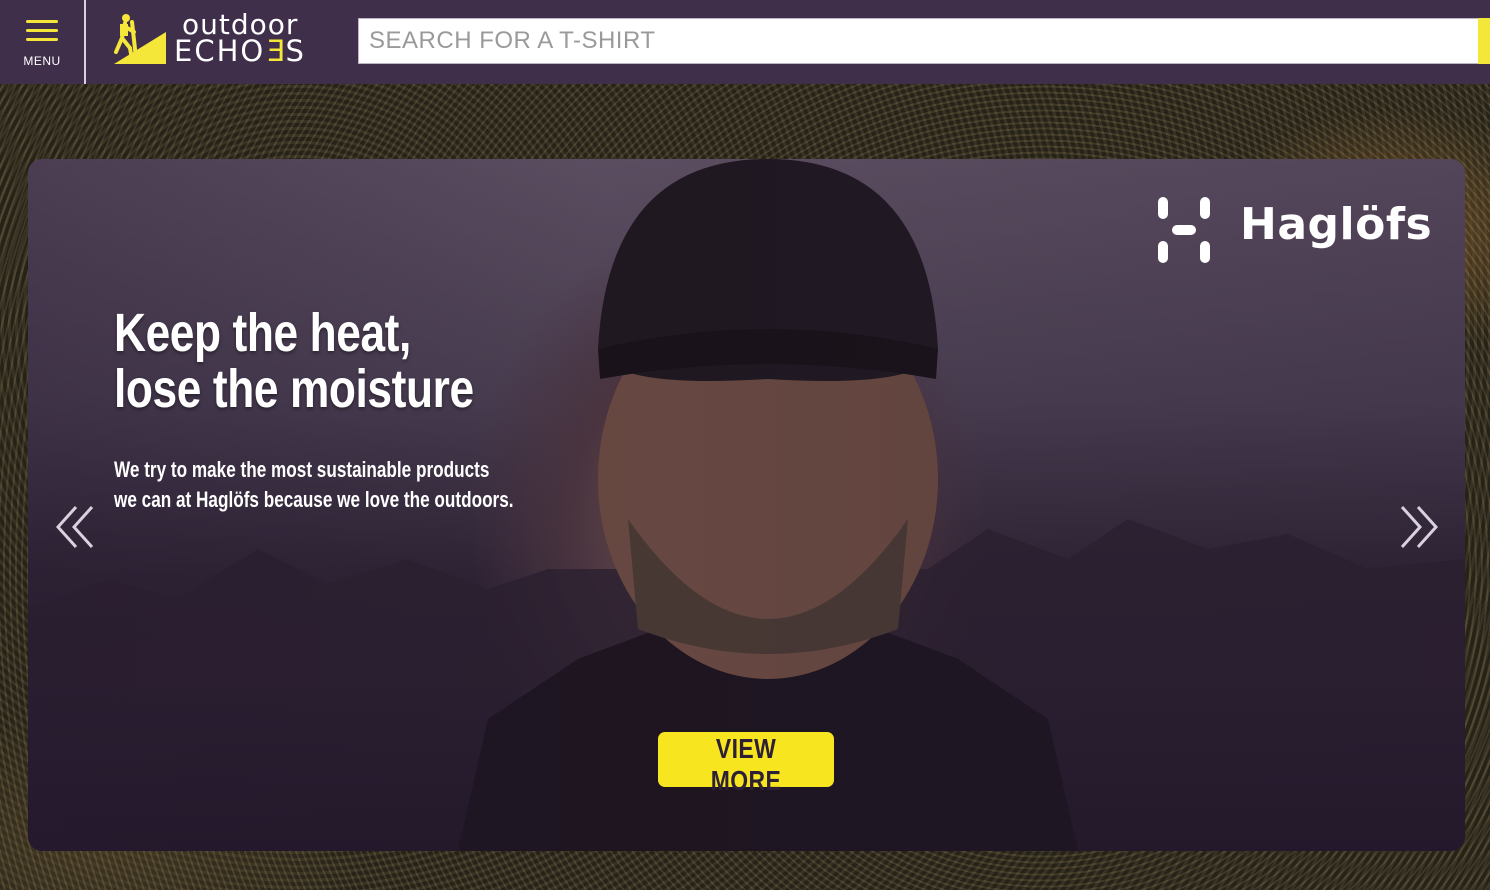 Image resolution: width=1490 pixels, height=890 pixels. I want to click on logo-word-echoes: ECHOES, so click(240, 51).